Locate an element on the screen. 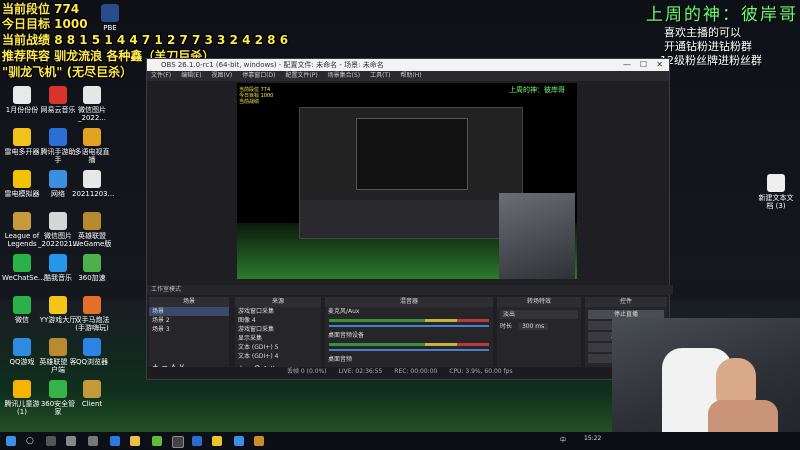 This screenshot has width=800, height=450. source-item: 显示采集 is located at coordinates (278, 338).